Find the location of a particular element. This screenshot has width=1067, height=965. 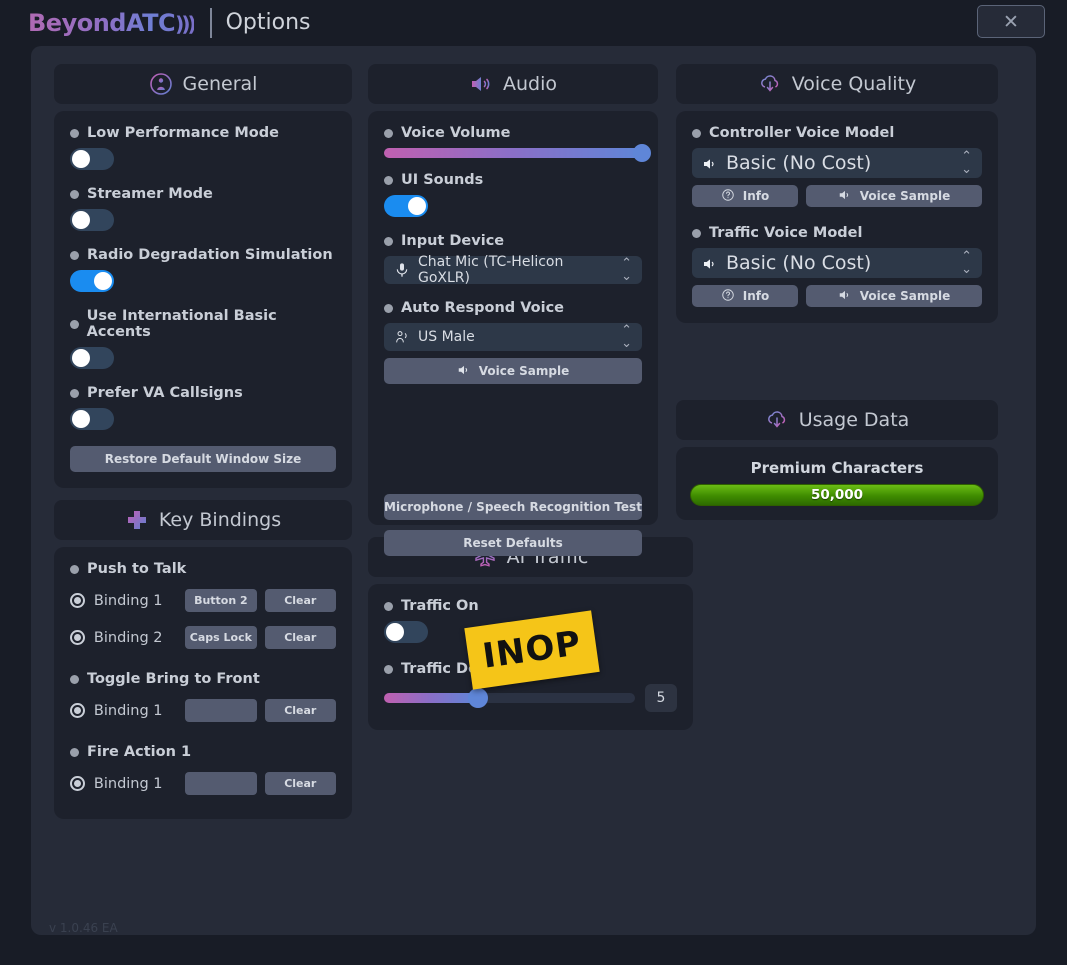

traffic-voice-info-button: Info is located at coordinates (745, 296).